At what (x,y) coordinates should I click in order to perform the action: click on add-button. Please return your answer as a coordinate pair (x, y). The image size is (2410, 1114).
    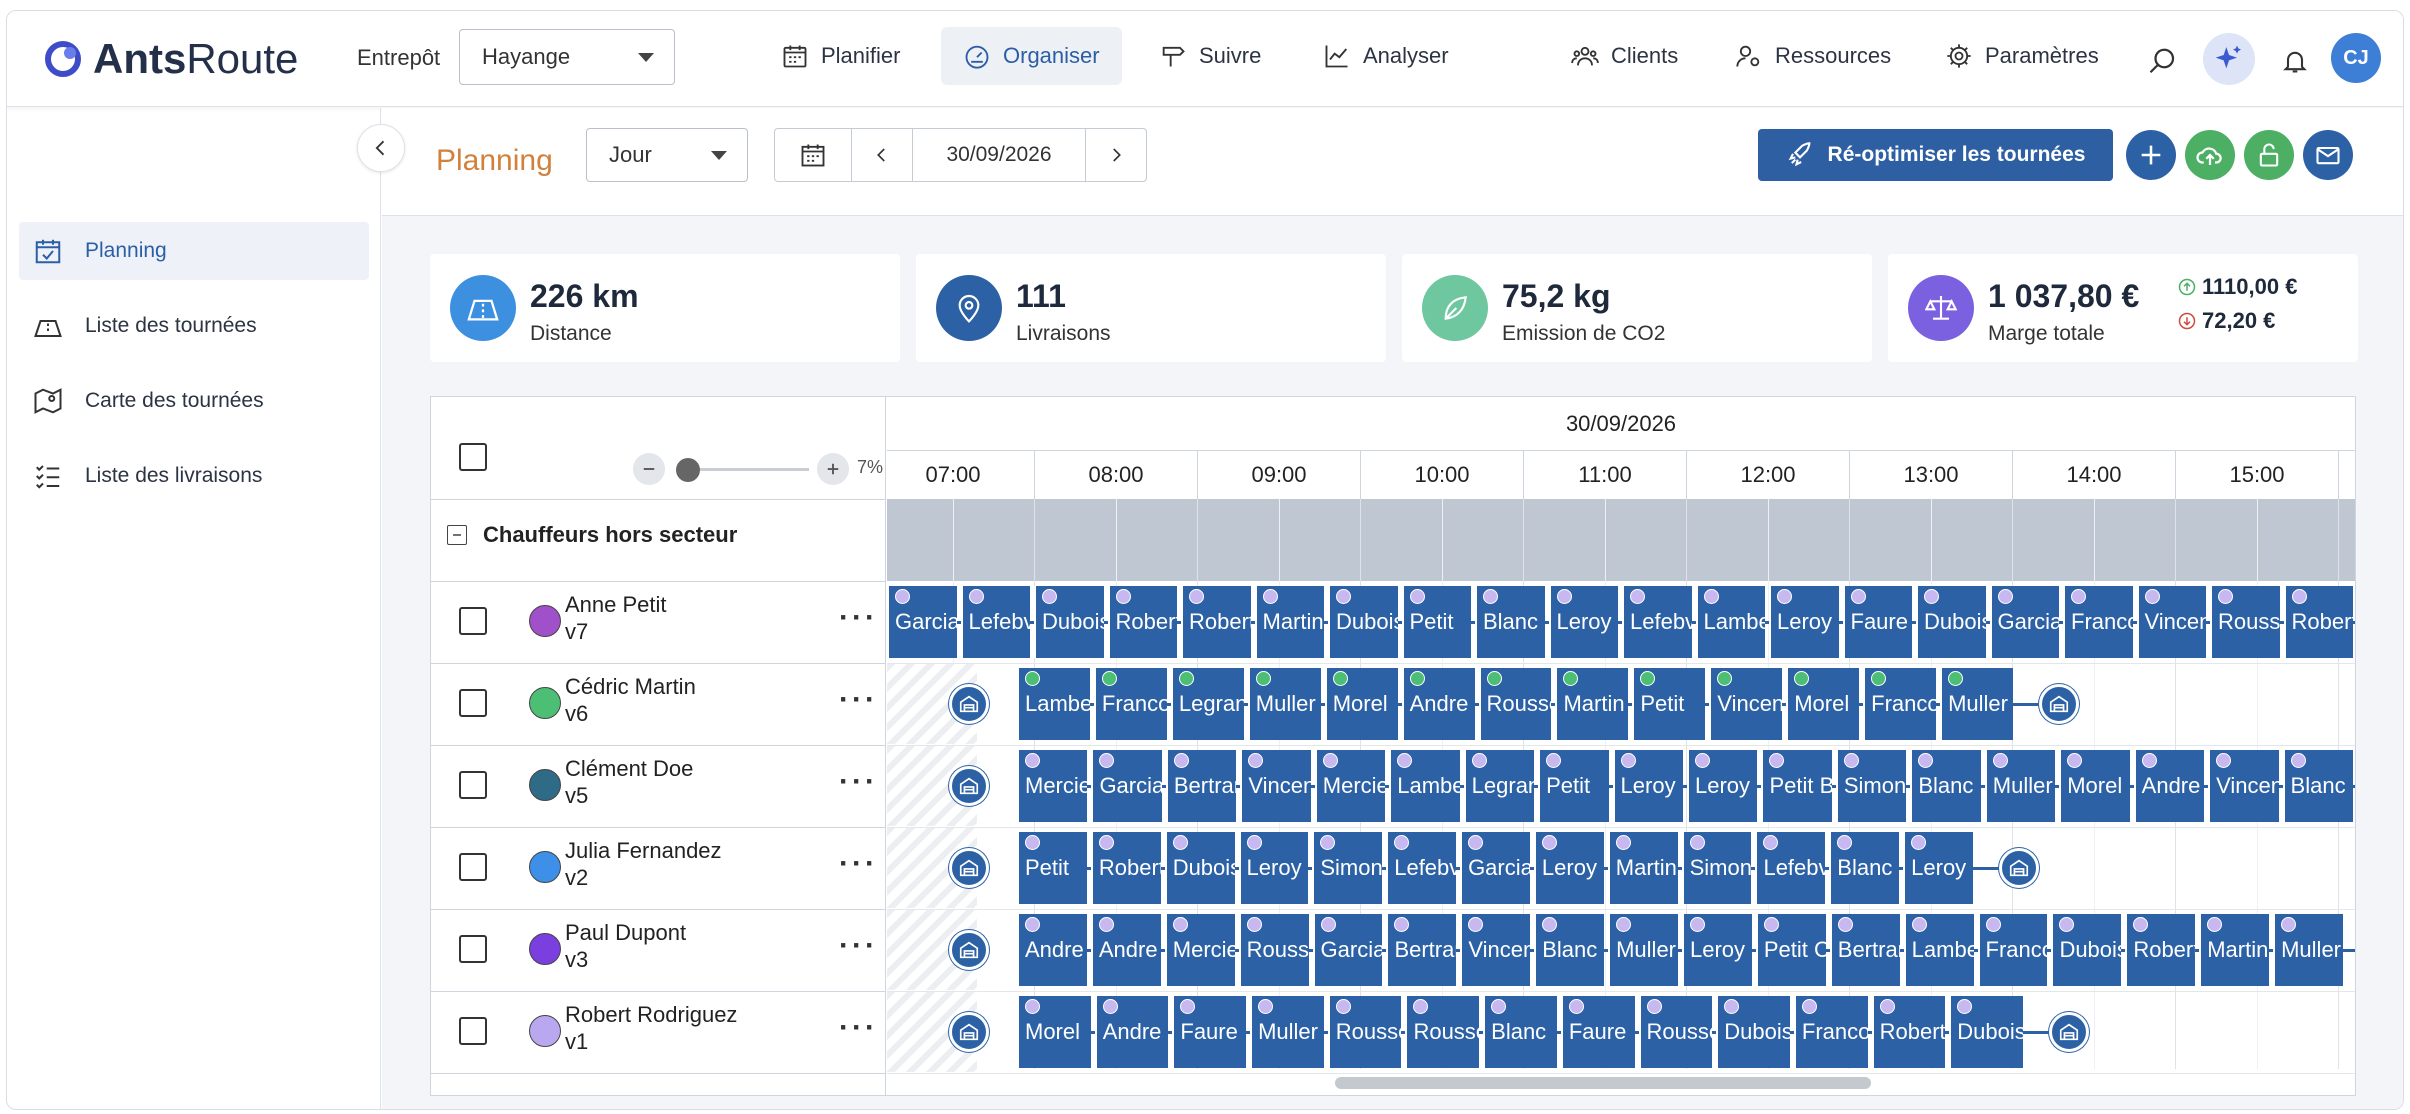
    Looking at the image, I should click on (2151, 155).